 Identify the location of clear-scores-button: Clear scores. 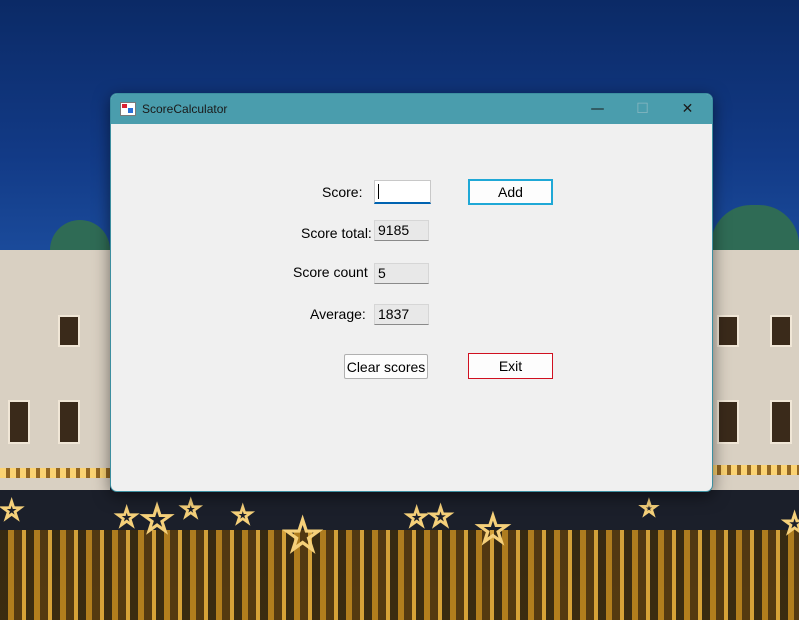
(386, 366).